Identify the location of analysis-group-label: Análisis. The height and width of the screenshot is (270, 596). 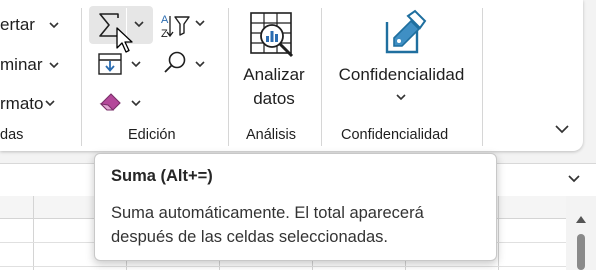
(271, 135).